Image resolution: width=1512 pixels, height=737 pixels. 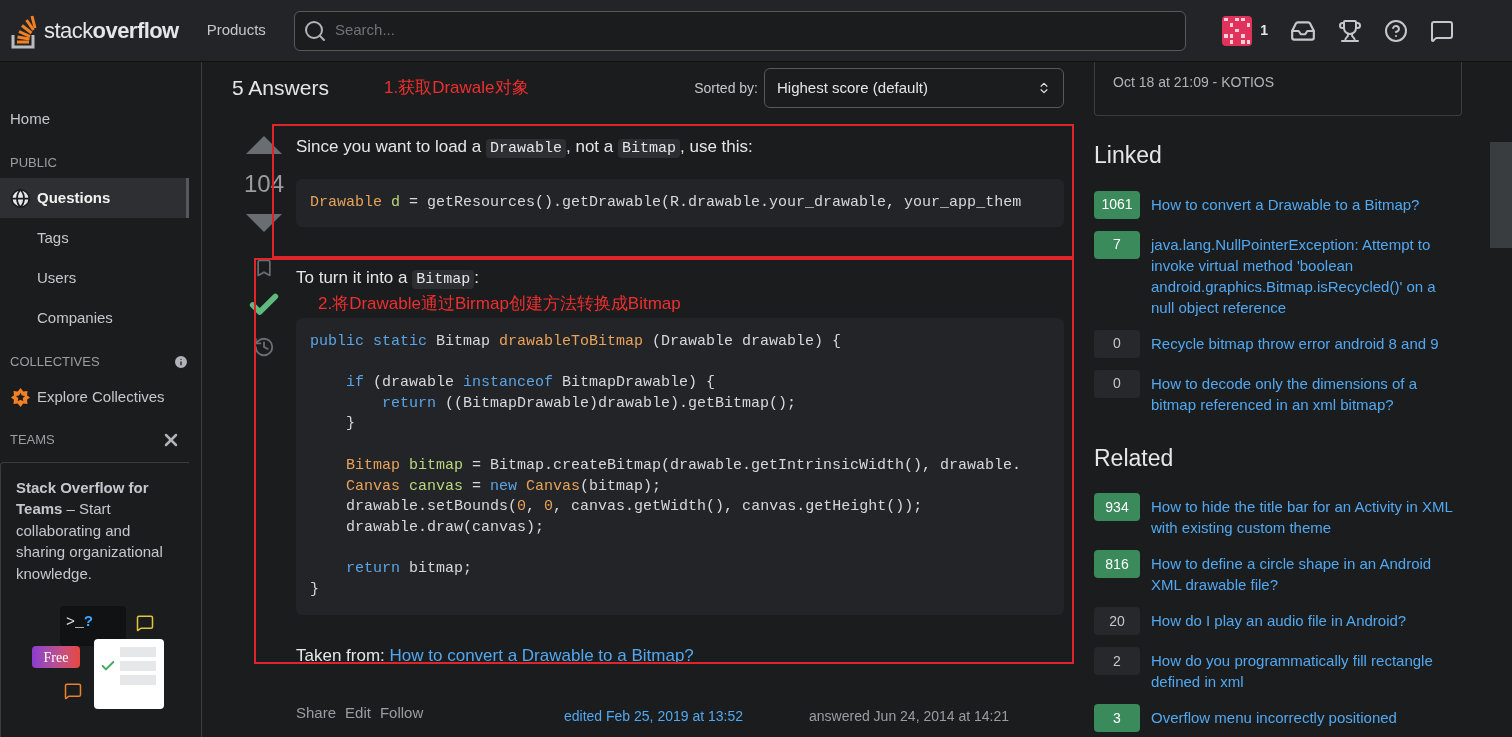 I want to click on score-badge: 3, so click(x=1117, y=718).